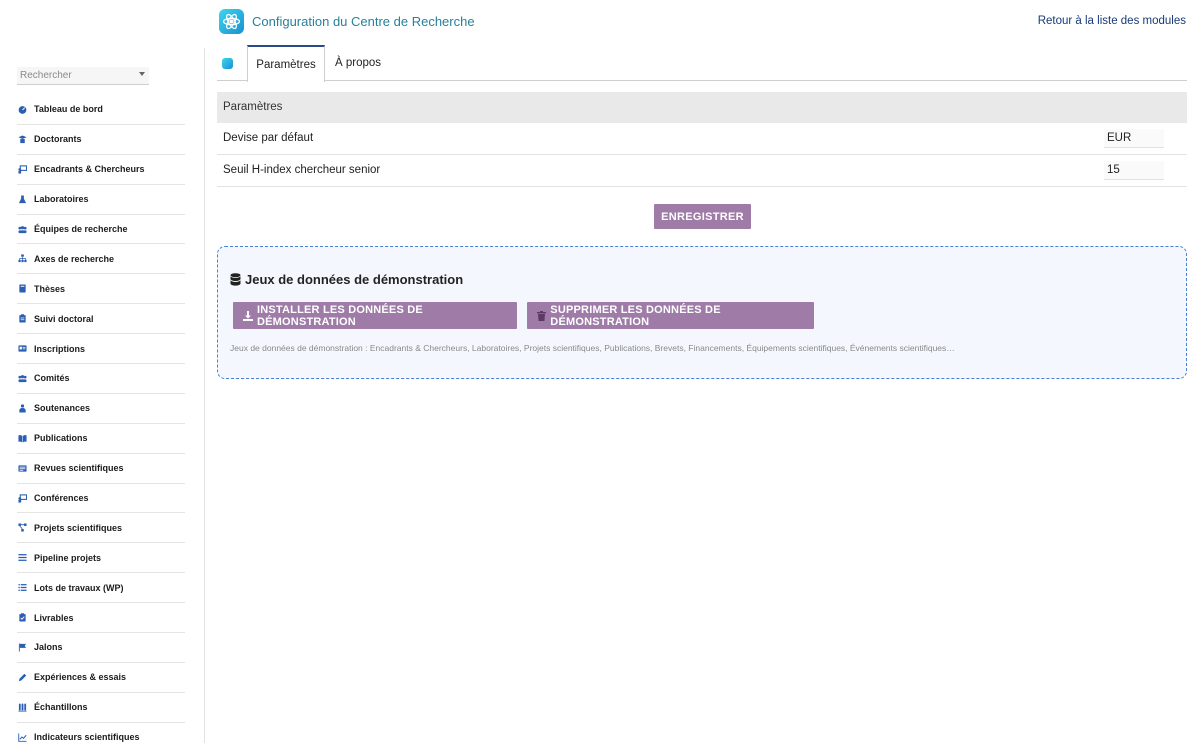  I want to click on page-title: Configuration du Centre de Recherche, so click(363, 21).